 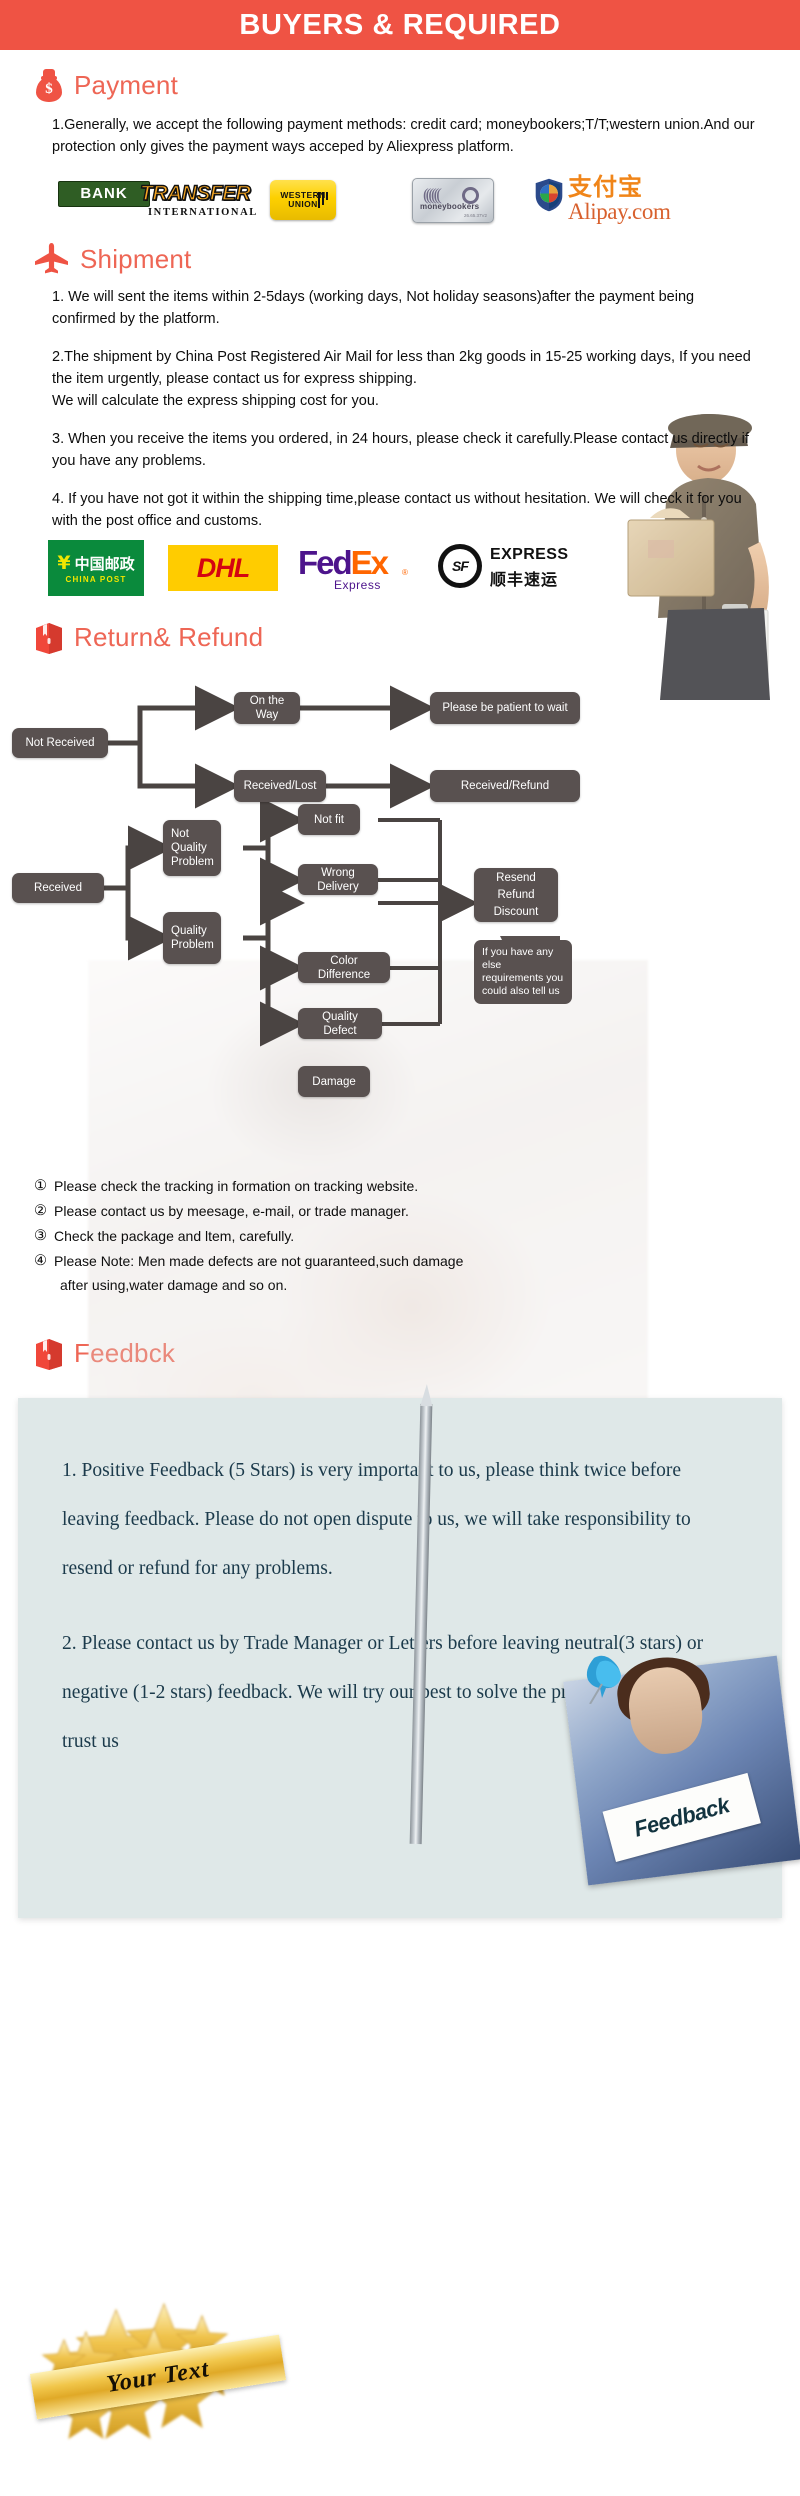 What do you see at coordinates (58, 888) in the screenshot?
I see `flow-node-received: Received` at bounding box center [58, 888].